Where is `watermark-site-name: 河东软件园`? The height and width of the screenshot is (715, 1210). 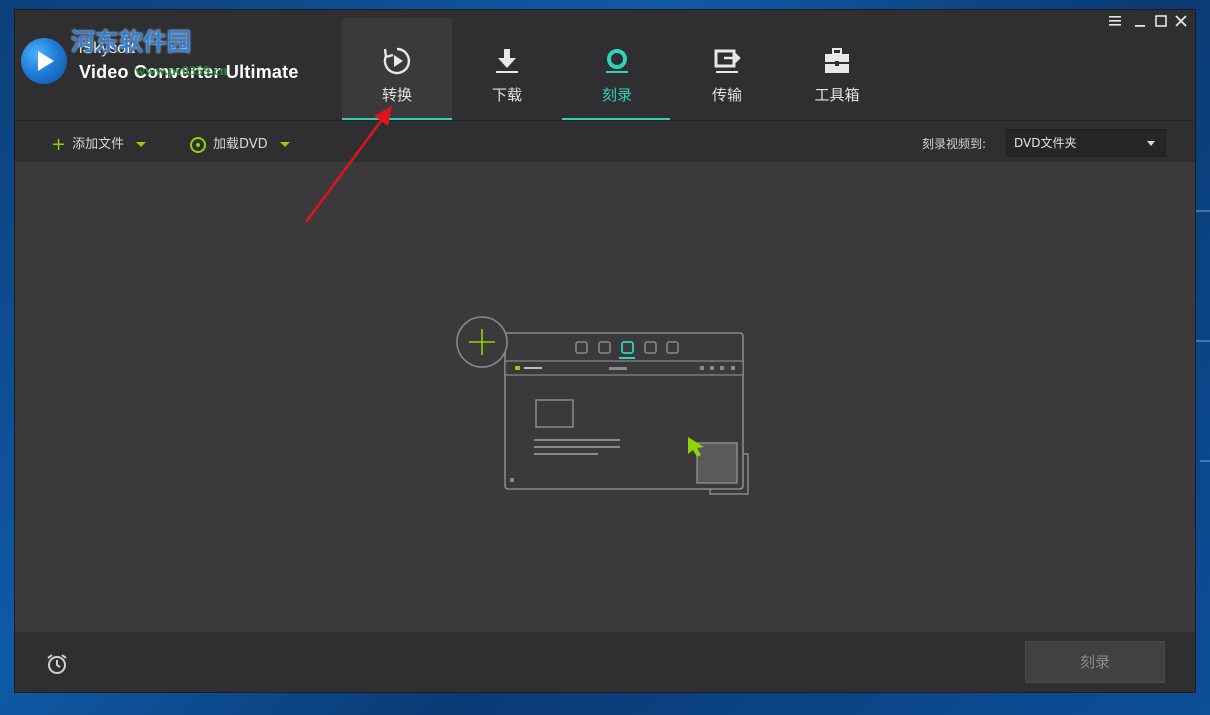 watermark-site-name: 河东软件园 is located at coordinates (131, 42).